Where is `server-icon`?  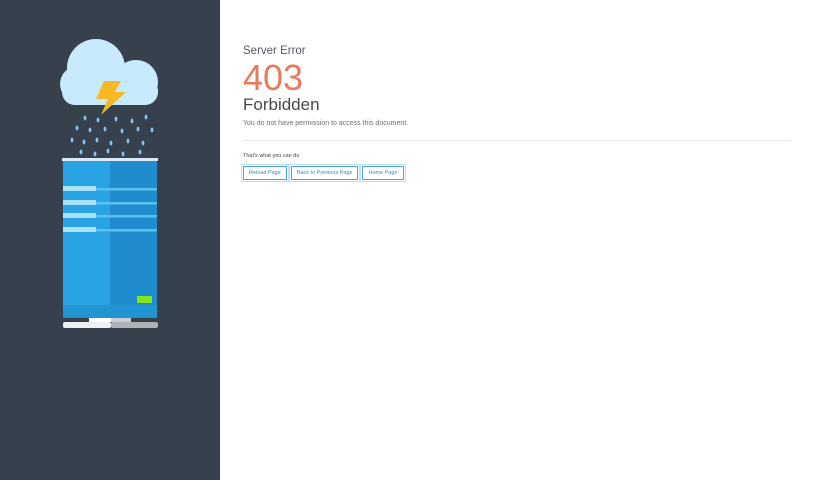
server-icon is located at coordinates (110, 243).